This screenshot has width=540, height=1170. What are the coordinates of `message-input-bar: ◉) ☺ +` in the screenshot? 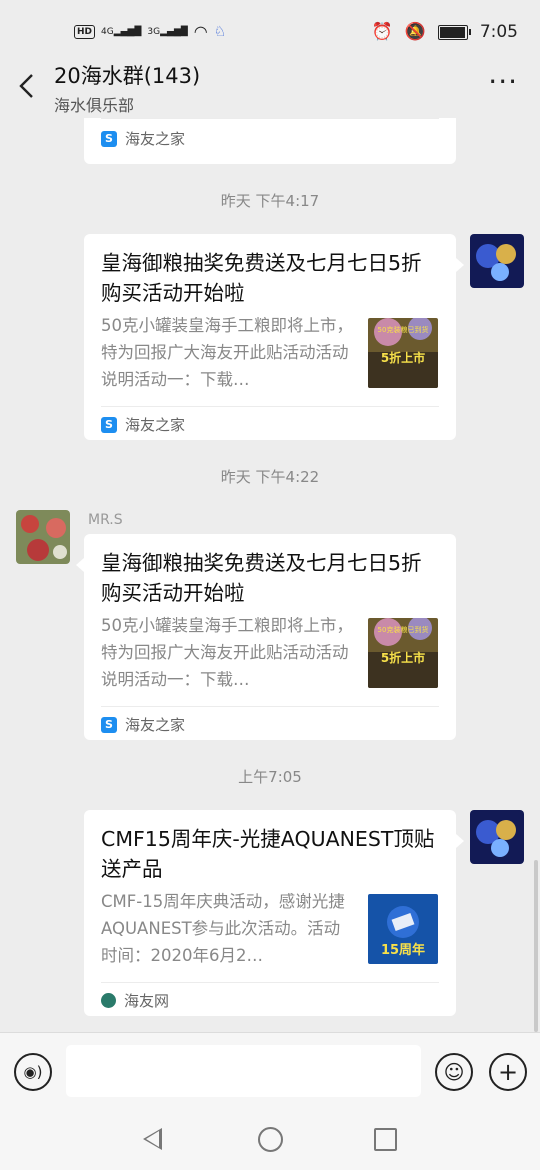 It's located at (270, 1071).